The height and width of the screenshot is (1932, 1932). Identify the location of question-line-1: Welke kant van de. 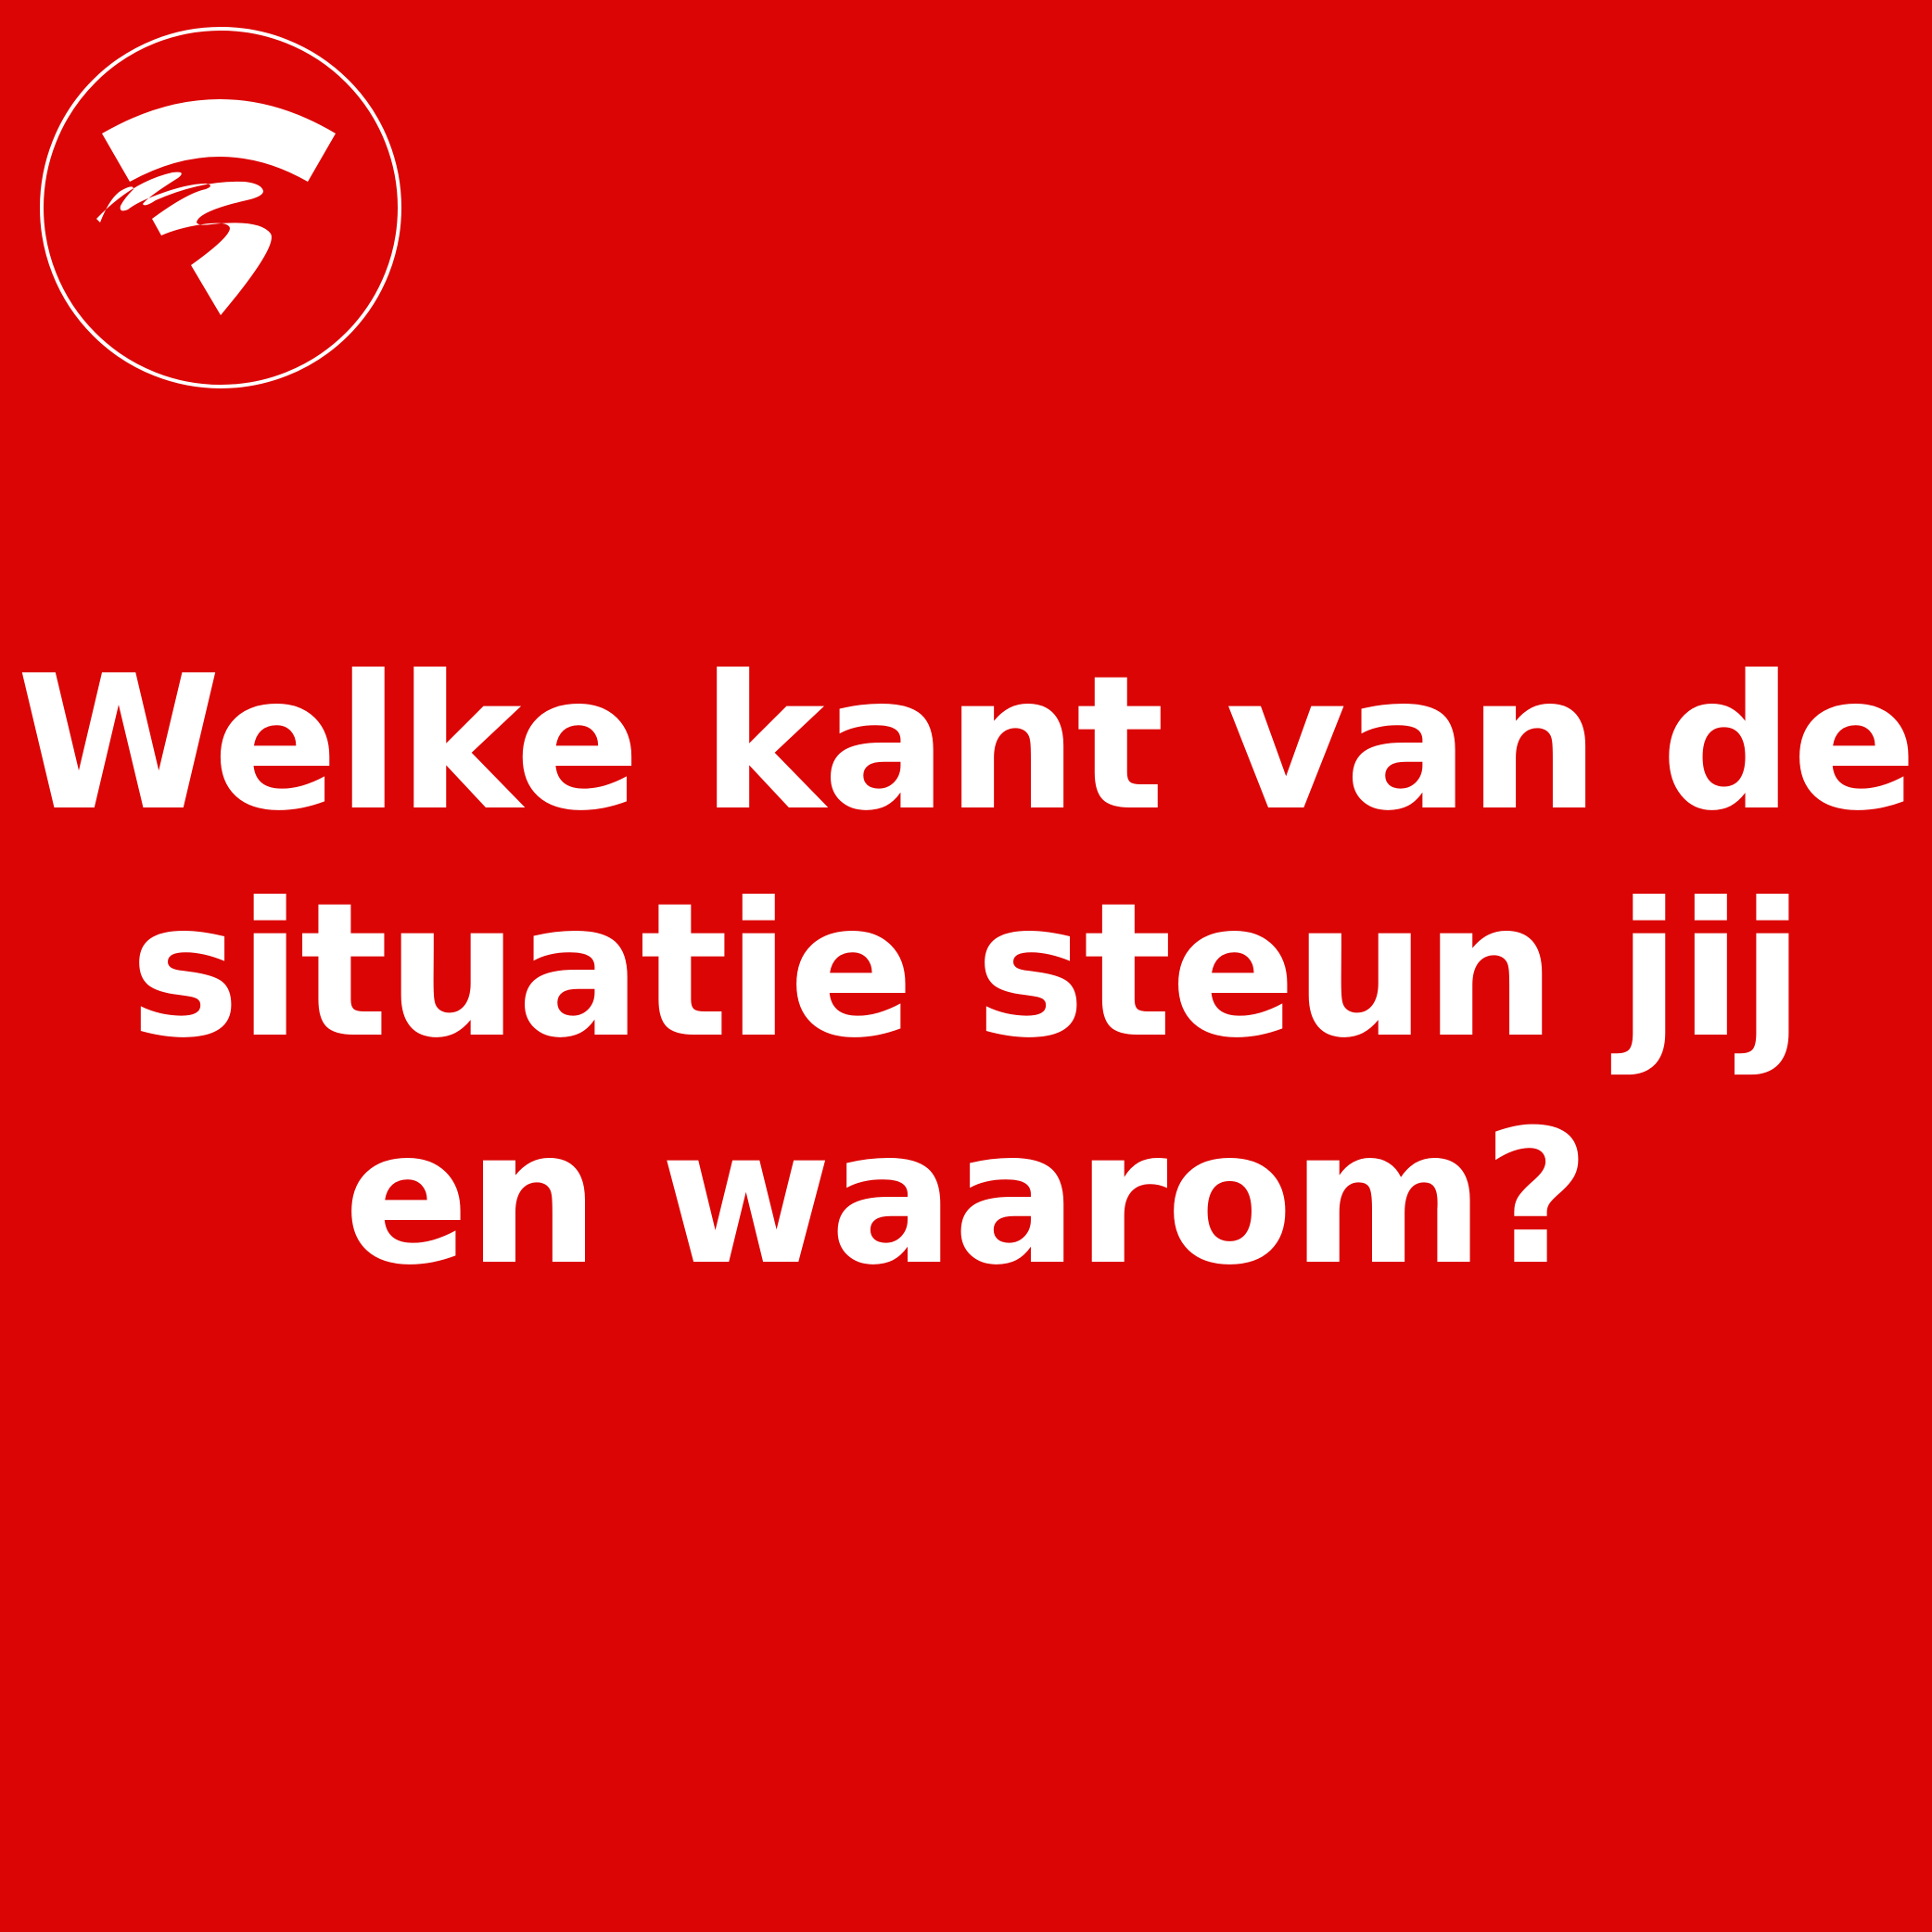
(966, 744).